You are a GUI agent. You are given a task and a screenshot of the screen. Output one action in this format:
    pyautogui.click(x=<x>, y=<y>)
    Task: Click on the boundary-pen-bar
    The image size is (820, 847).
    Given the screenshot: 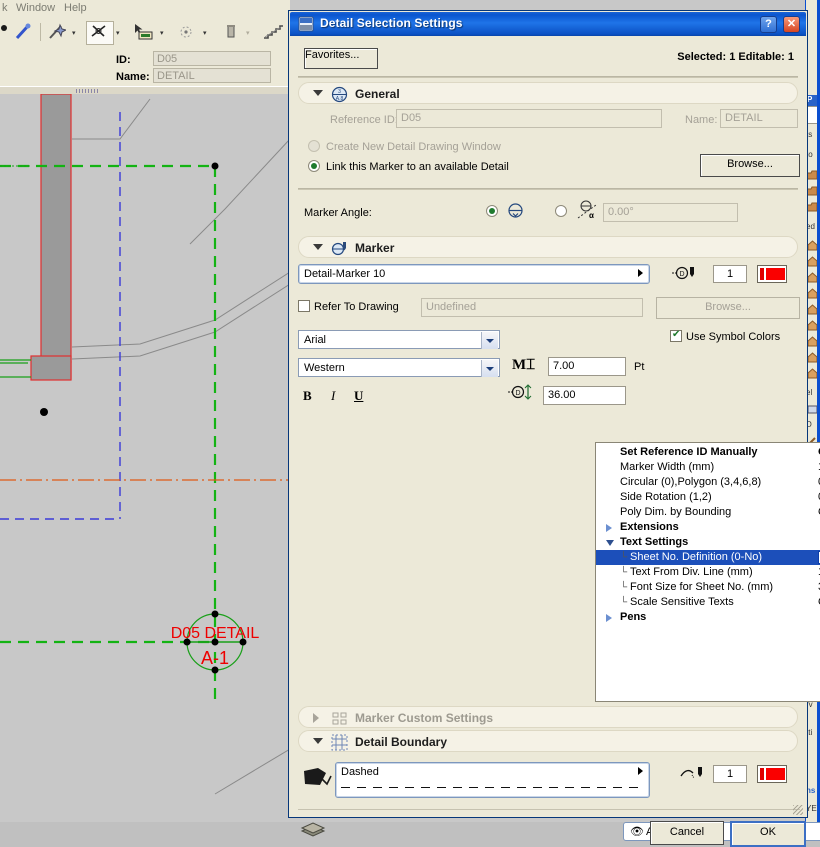 What is the action you would take?
    pyautogui.click(x=762, y=774)
    